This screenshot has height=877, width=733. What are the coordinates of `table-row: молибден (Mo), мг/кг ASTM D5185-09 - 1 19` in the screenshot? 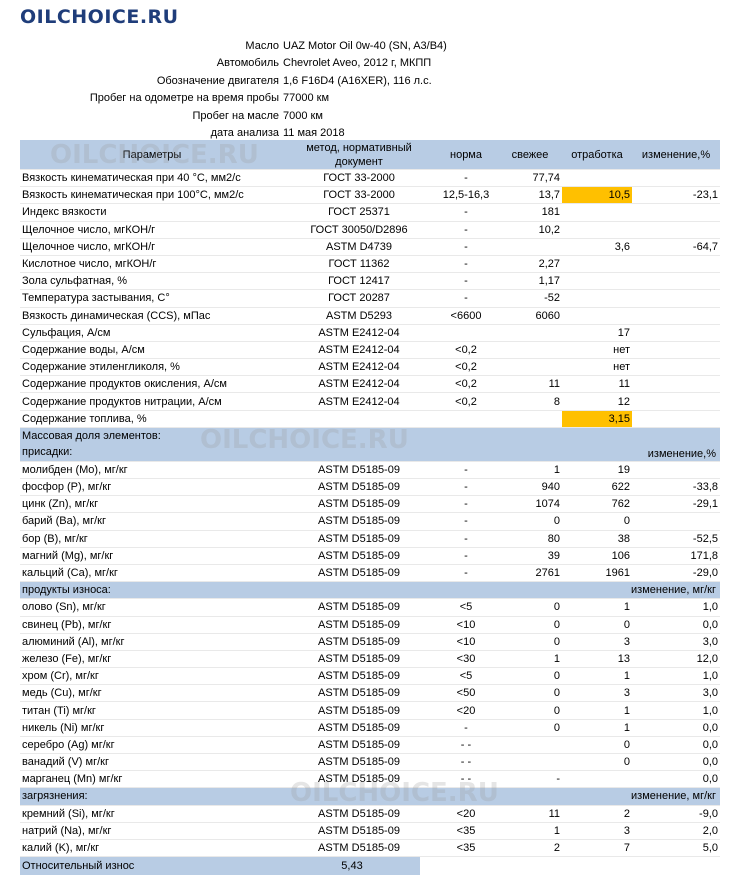 It's located at (370, 470).